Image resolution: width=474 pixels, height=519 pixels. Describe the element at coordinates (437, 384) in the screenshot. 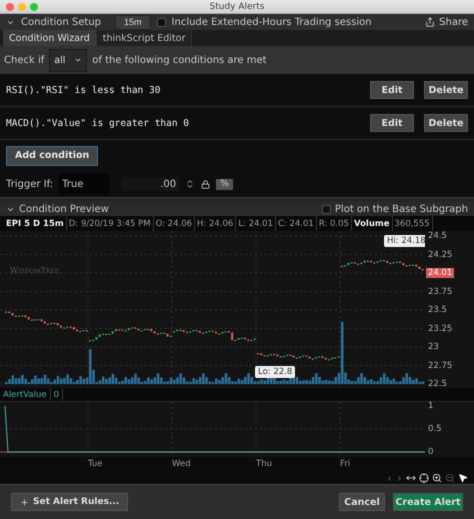

I see `axis-tick-label: 22.5` at that location.